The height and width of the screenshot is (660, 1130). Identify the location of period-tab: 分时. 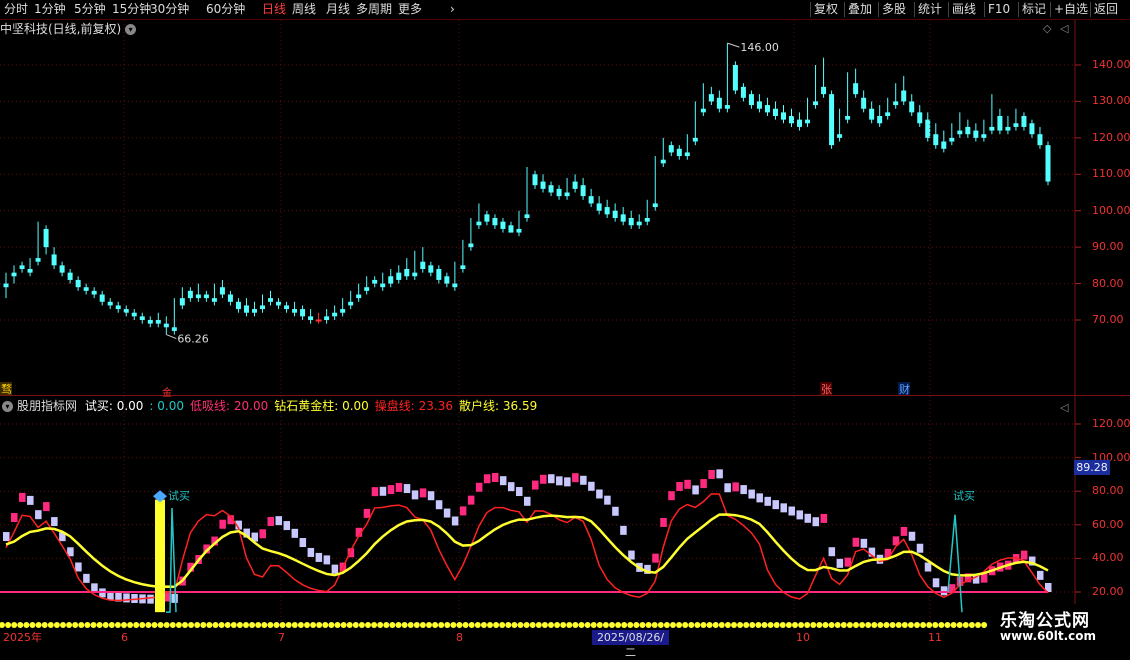
(16, 9).